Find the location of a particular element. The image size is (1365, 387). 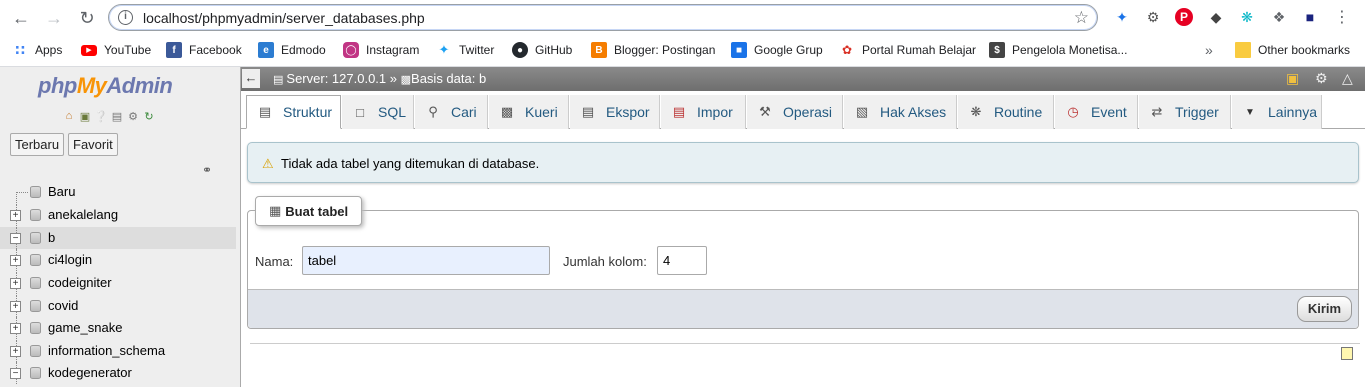

tab-label: Cari is located at coordinates (464, 112).